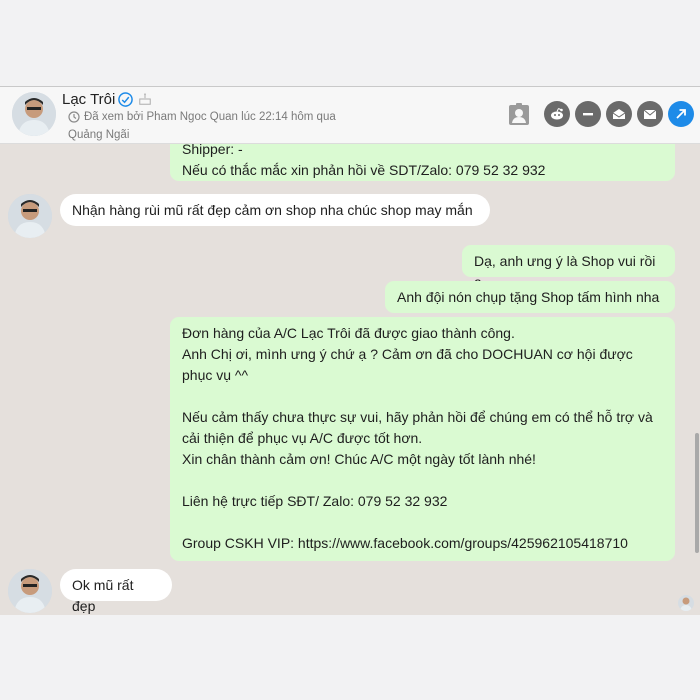  Describe the element at coordinates (697, 493) in the screenshot. I see `scrollbar-thumb` at that location.